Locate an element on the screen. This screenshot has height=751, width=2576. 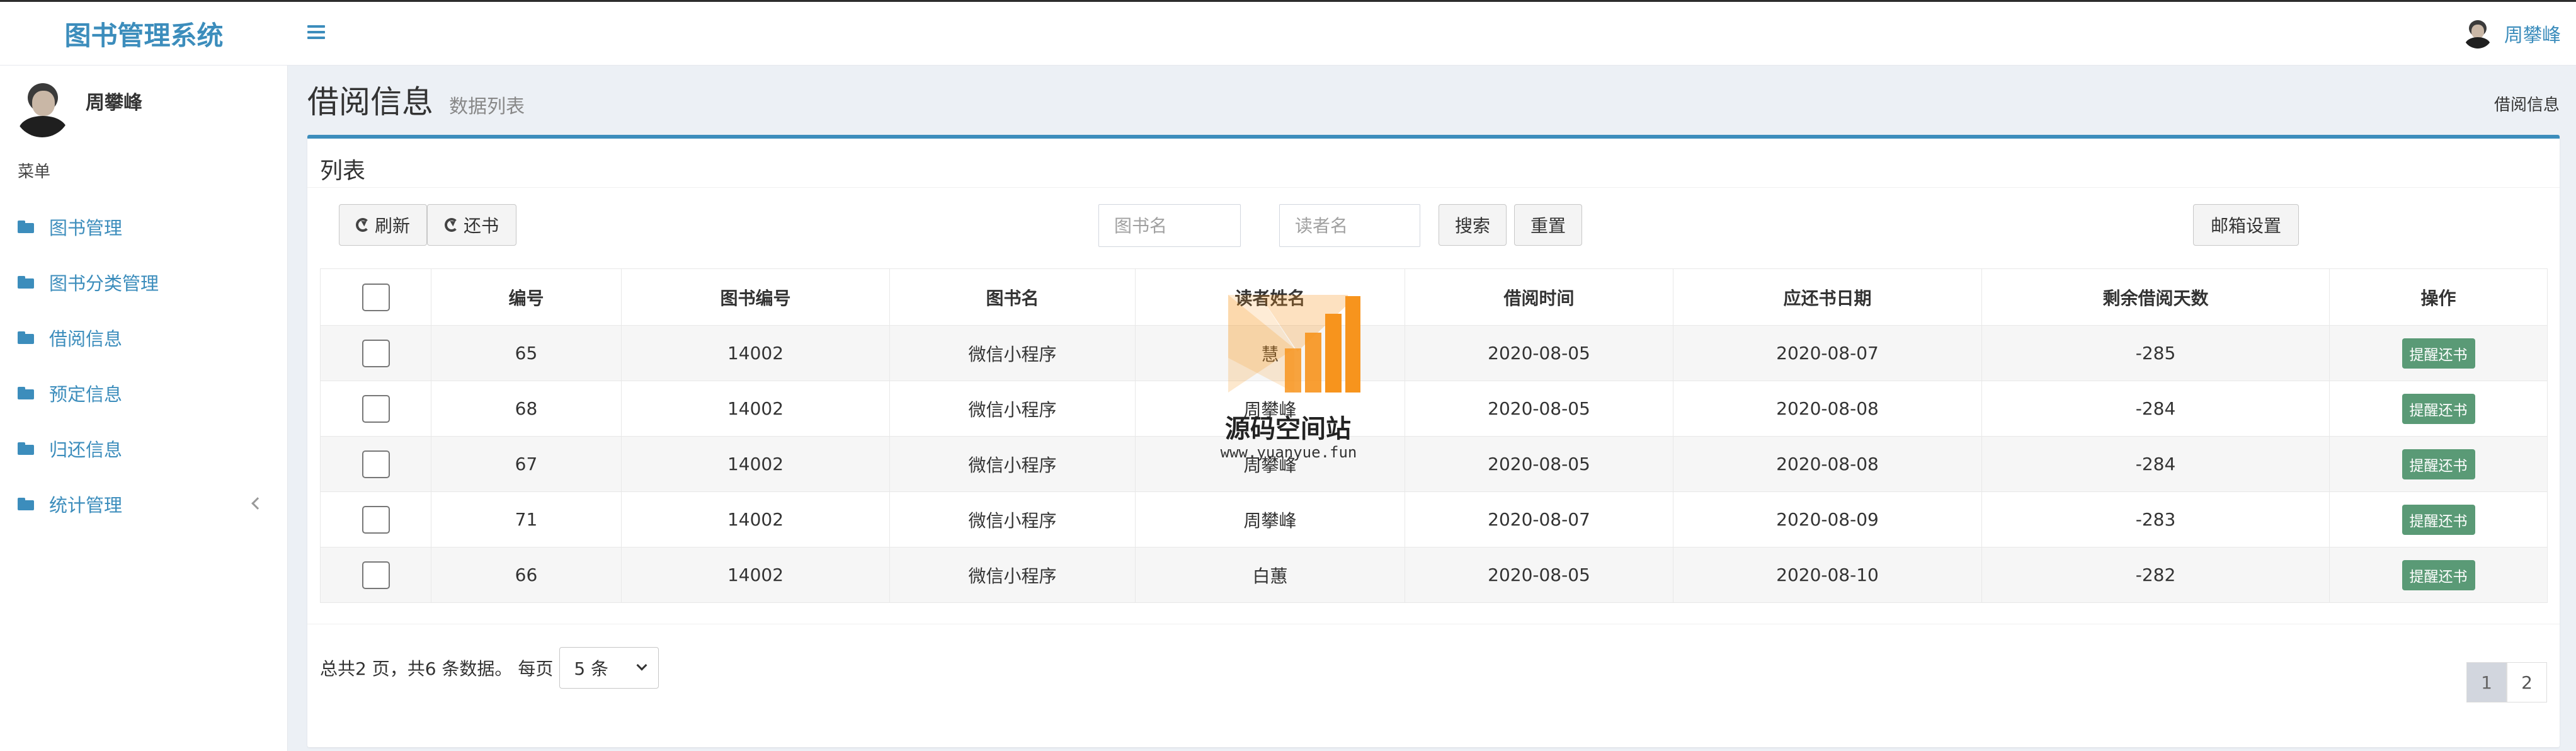
box-title: 列表 is located at coordinates (1433, 163).